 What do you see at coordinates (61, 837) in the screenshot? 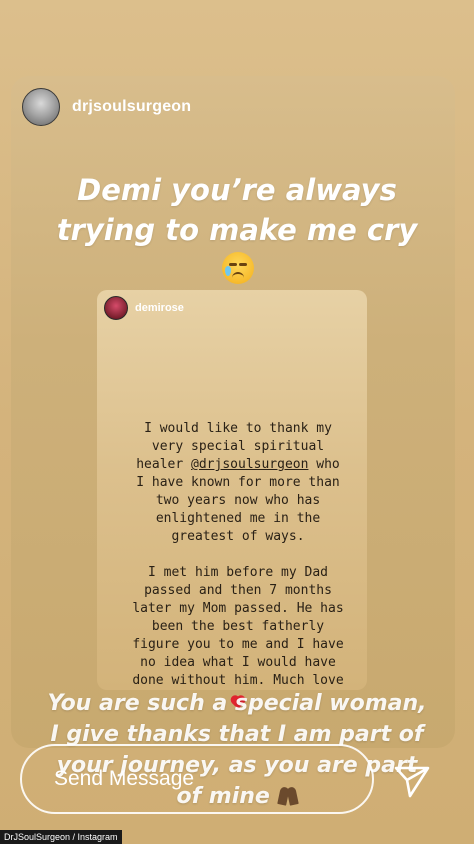
I see `photo-credit: DrJSoulSurgeon / Instagram` at bounding box center [61, 837].